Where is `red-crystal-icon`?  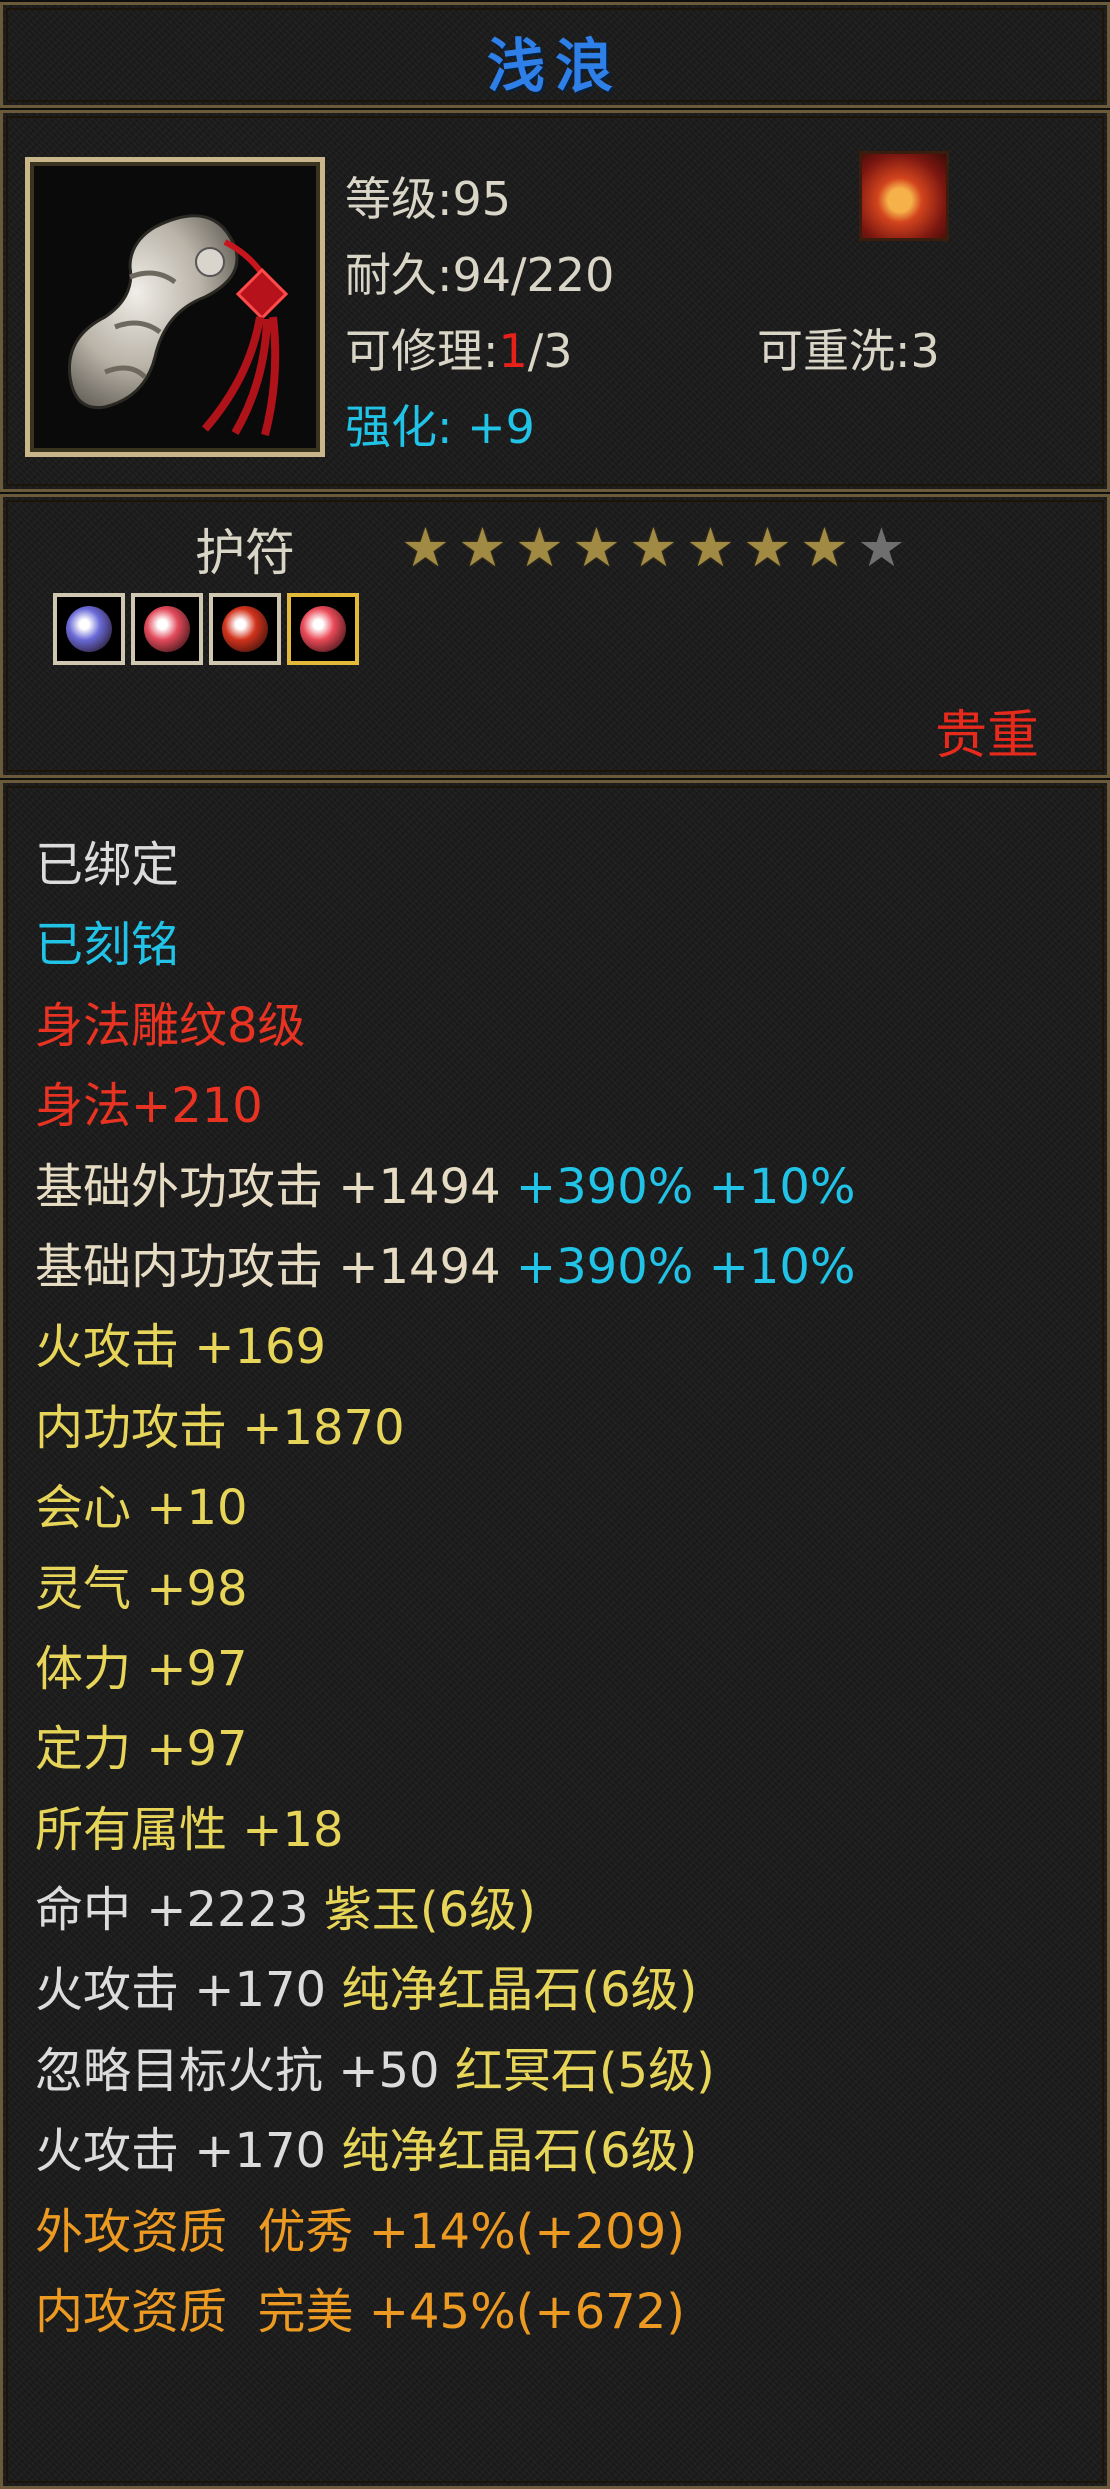 red-crystal-icon is located at coordinates (245, 629).